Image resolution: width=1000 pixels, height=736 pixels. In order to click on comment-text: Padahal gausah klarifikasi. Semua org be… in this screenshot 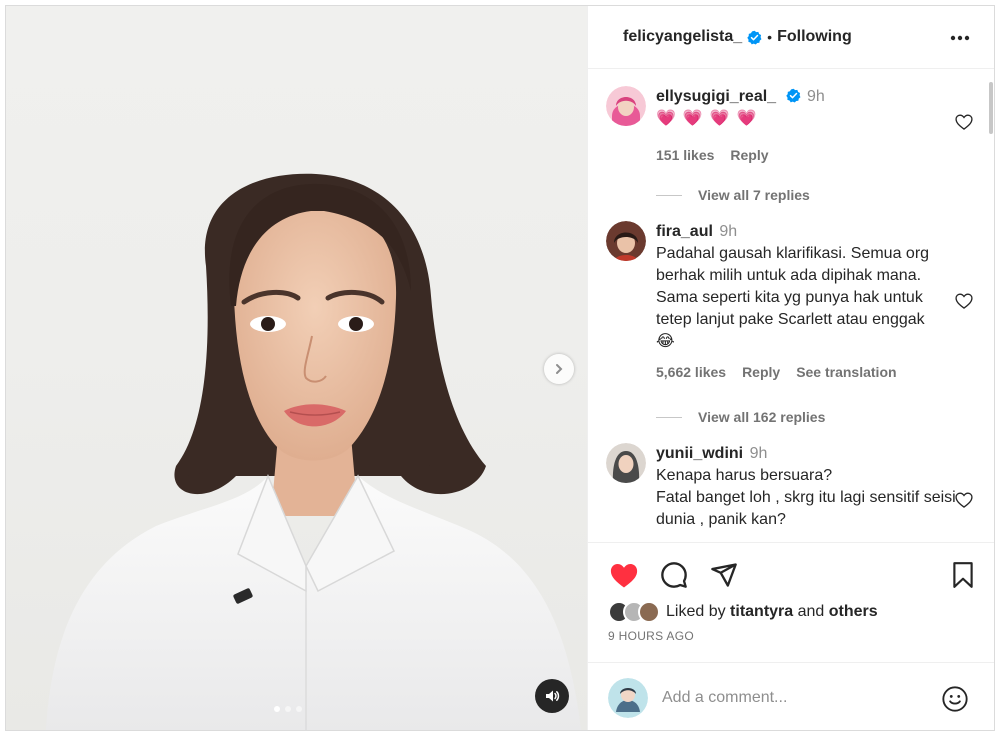, I will do `click(793, 286)`.